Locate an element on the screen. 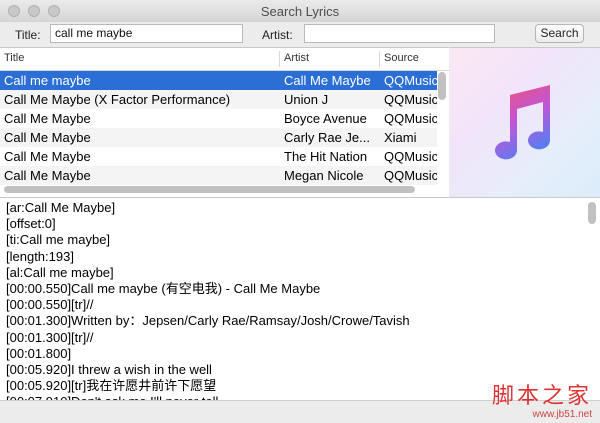 The image size is (600, 423). table-row: Call Me Maybe The Hit Nation QQMusic is located at coordinates (218, 156).